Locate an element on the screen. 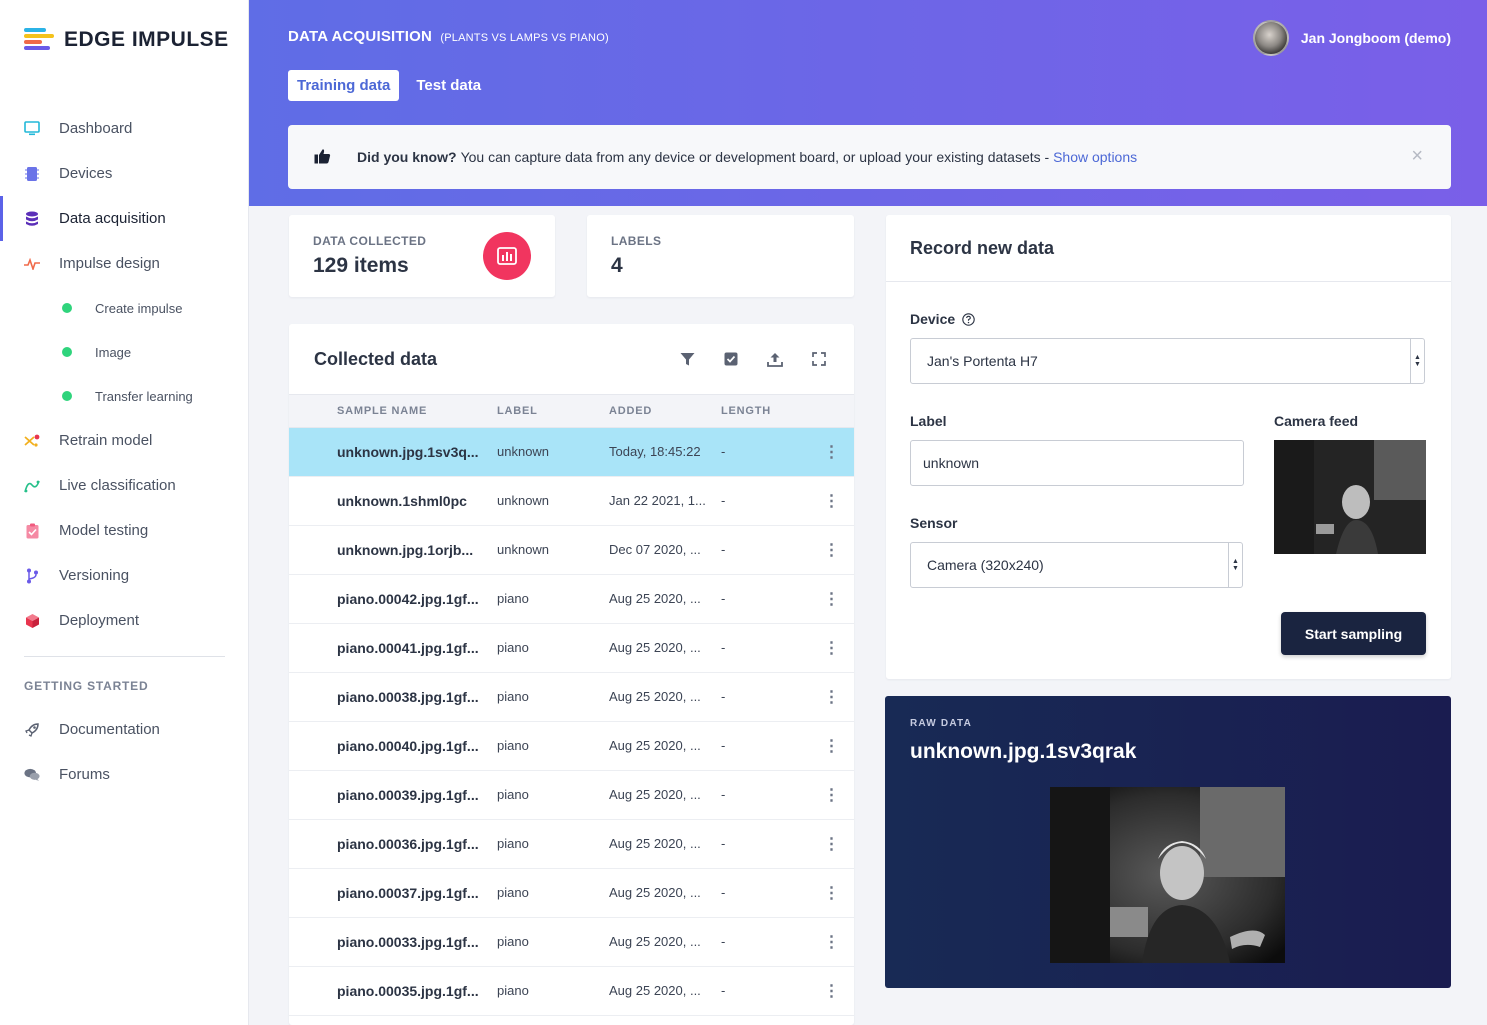 The image size is (1487, 1025). sidebar-item-label: Model testing is located at coordinates (104, 530).